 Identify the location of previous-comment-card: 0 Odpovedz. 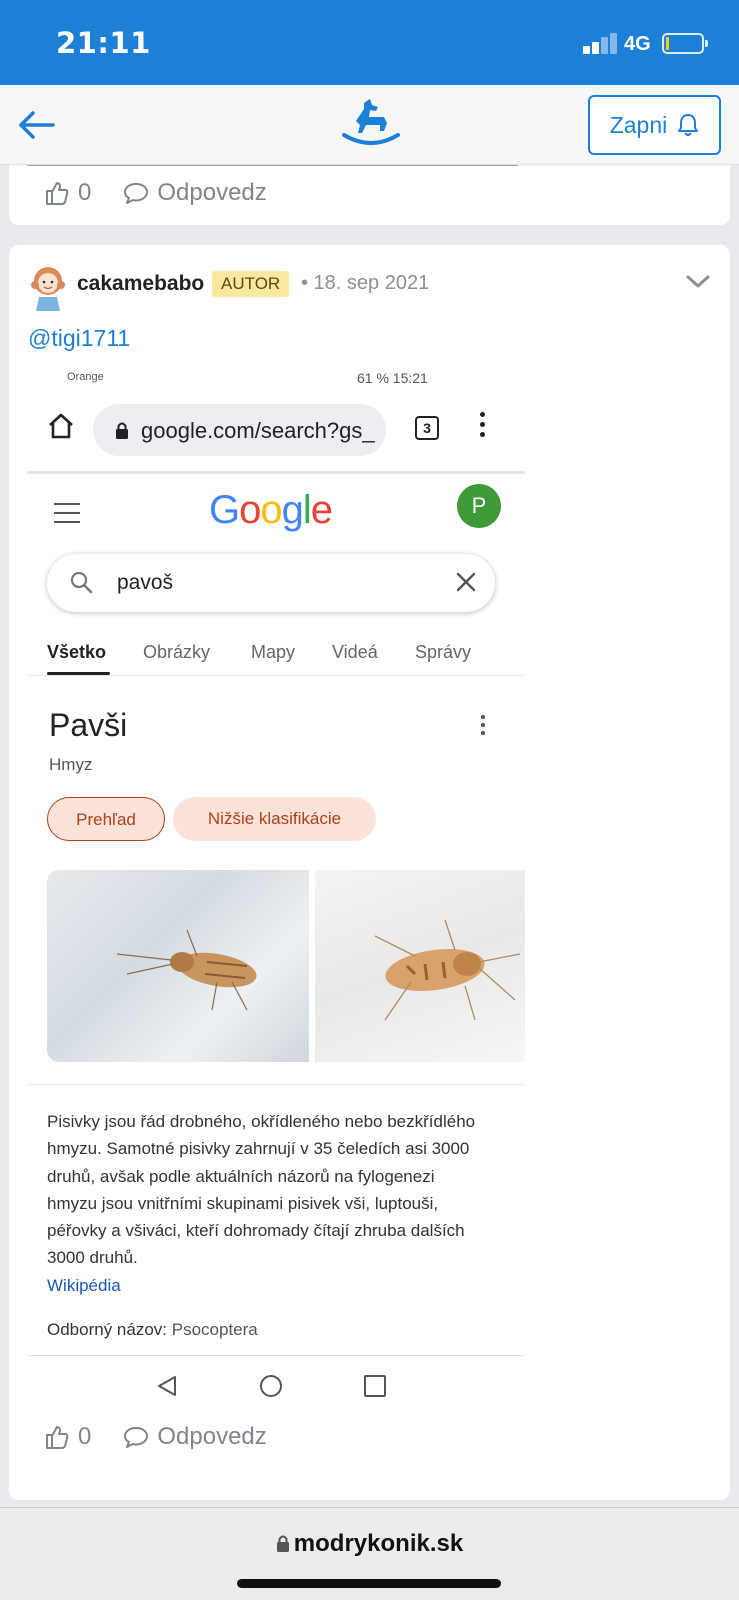
(369, 195).